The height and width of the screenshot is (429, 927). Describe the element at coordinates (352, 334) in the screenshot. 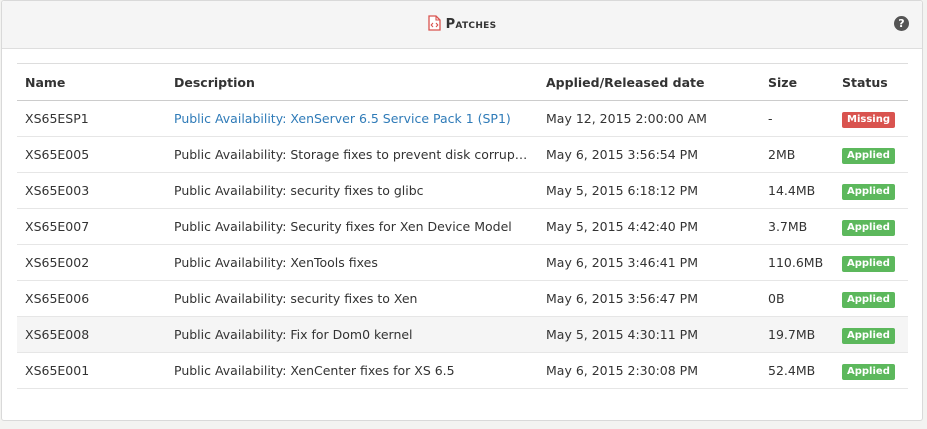

I see `patch-description: Public Availability: Fix for Dom0 kernel` at that location.